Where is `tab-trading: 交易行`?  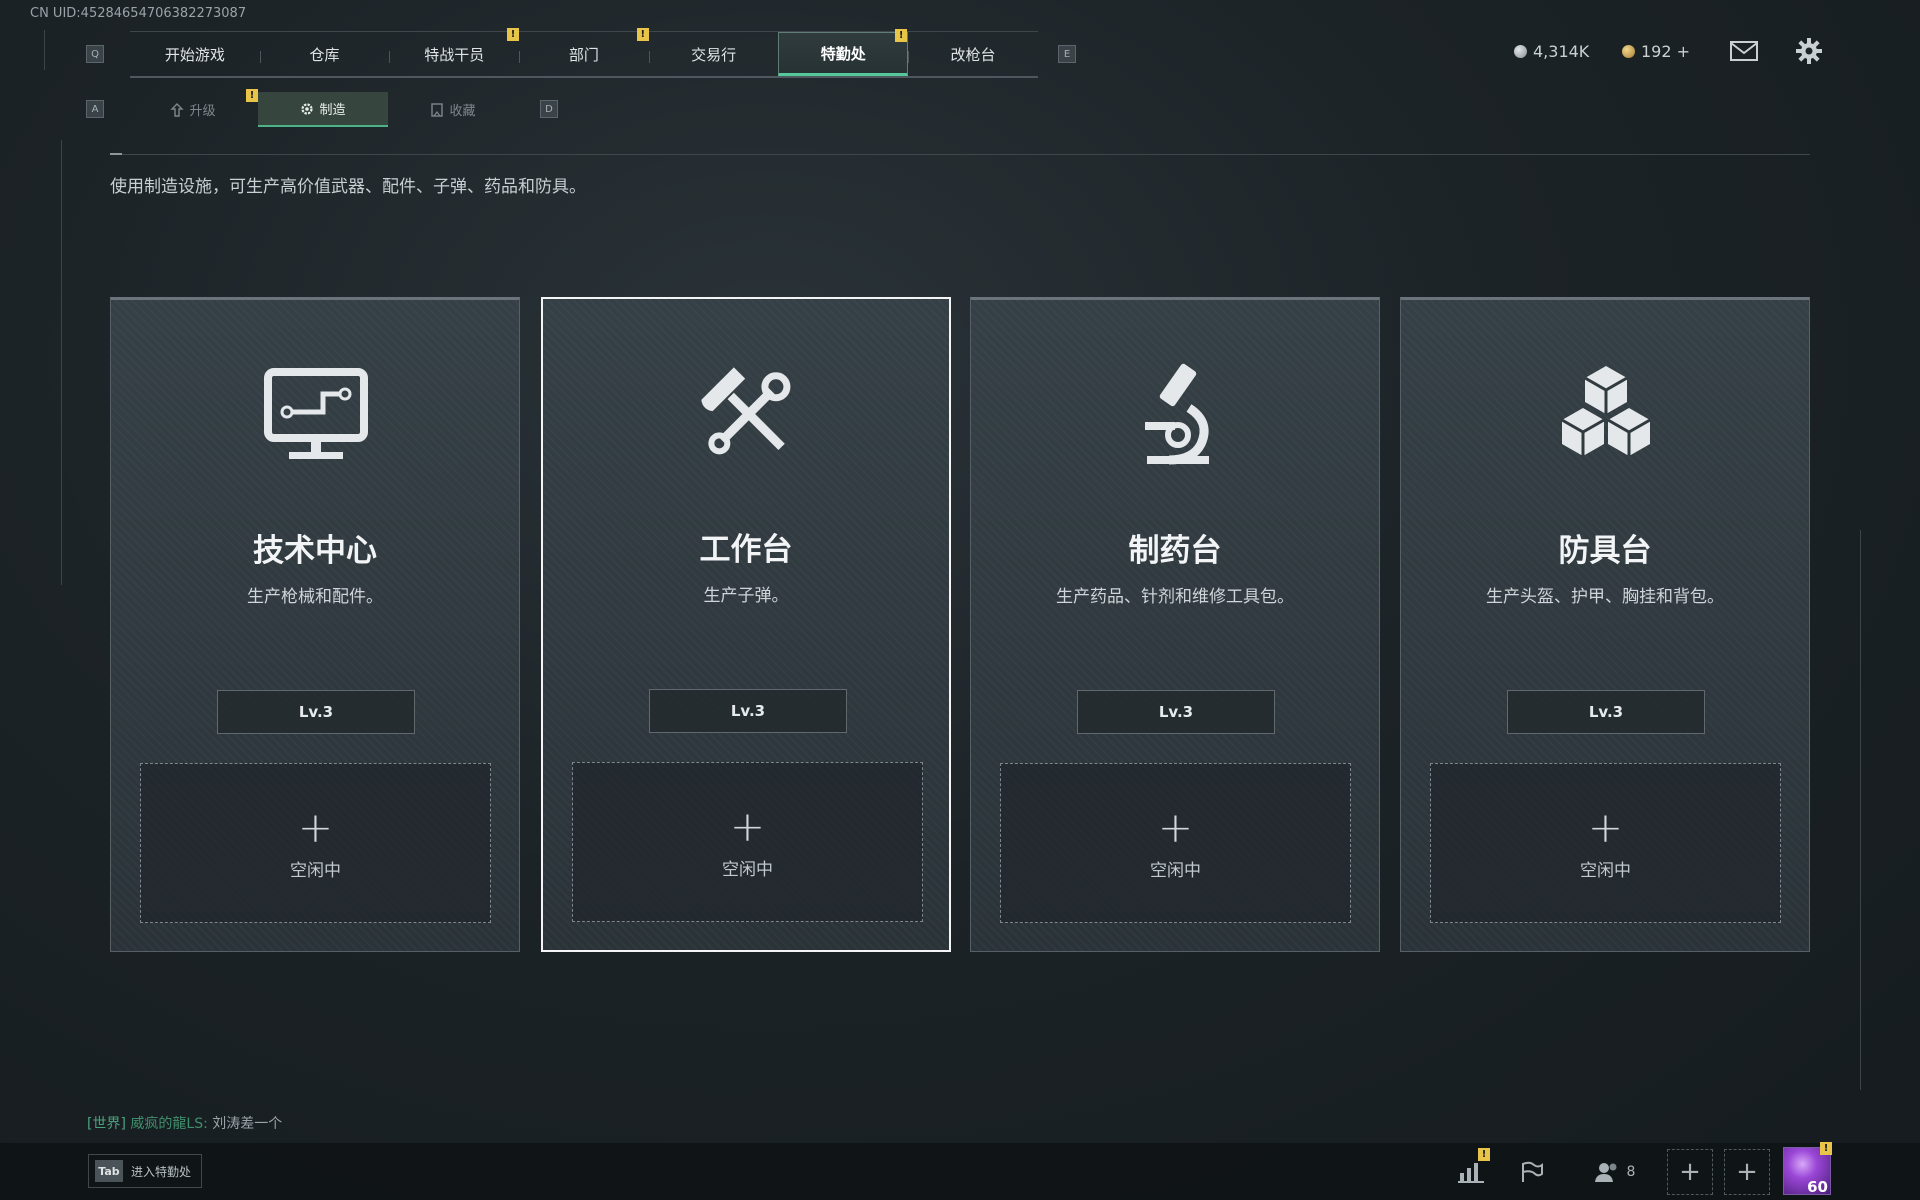
tab-trading: 交易行 is located at coordinates (713, 54).